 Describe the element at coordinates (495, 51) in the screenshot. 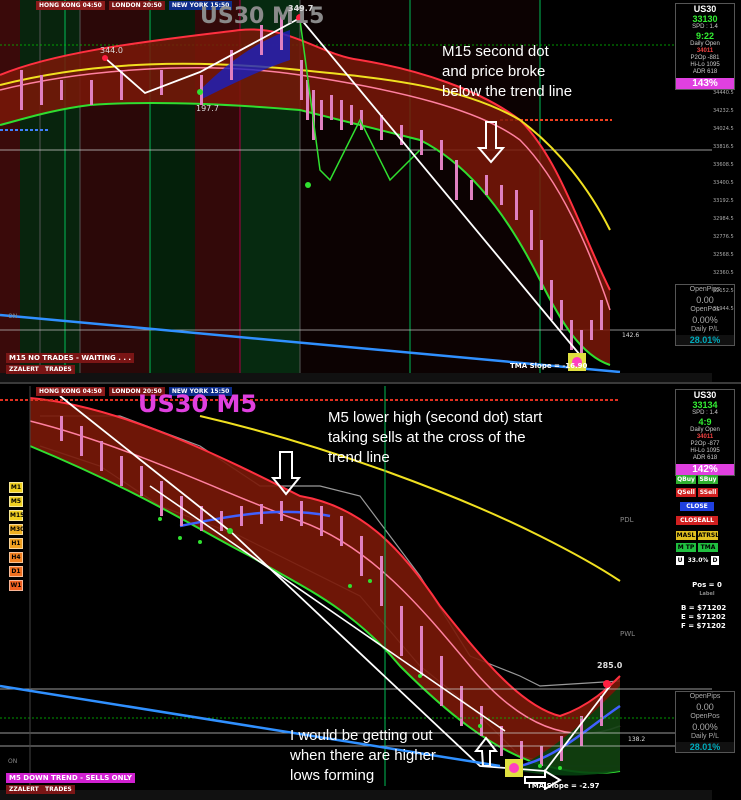

I see `annotation-line: M15 second dot` at that location.